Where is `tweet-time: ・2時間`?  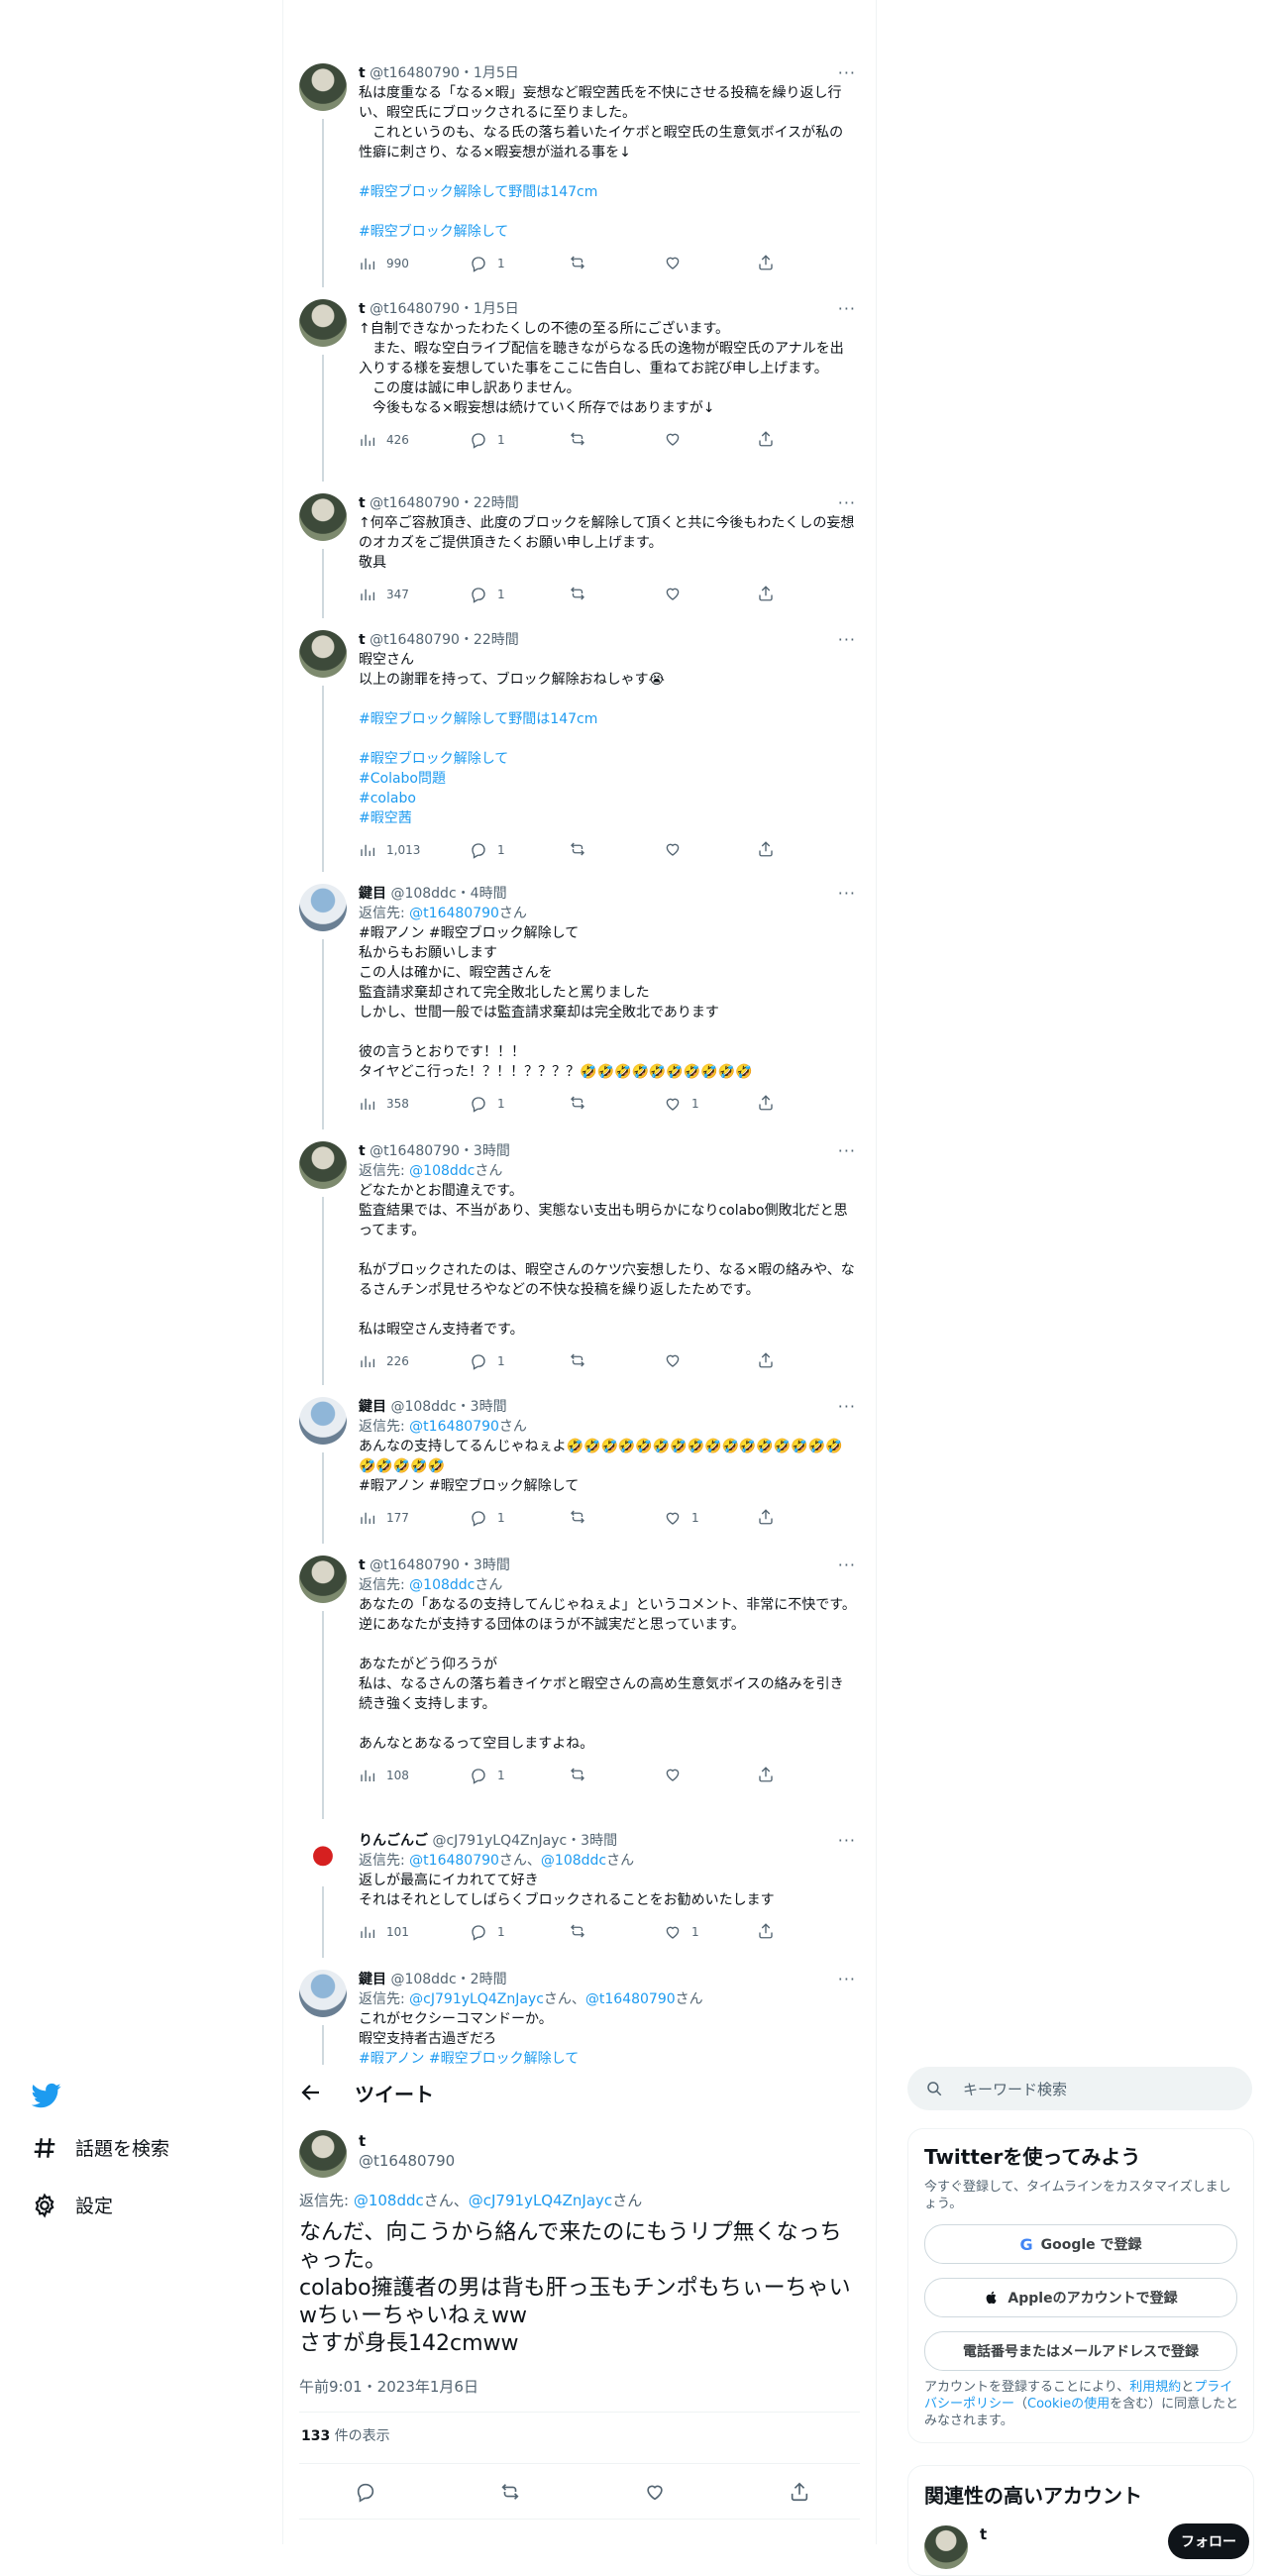
tweet-time: ・2時間 is located at coordinates (482, 1979).